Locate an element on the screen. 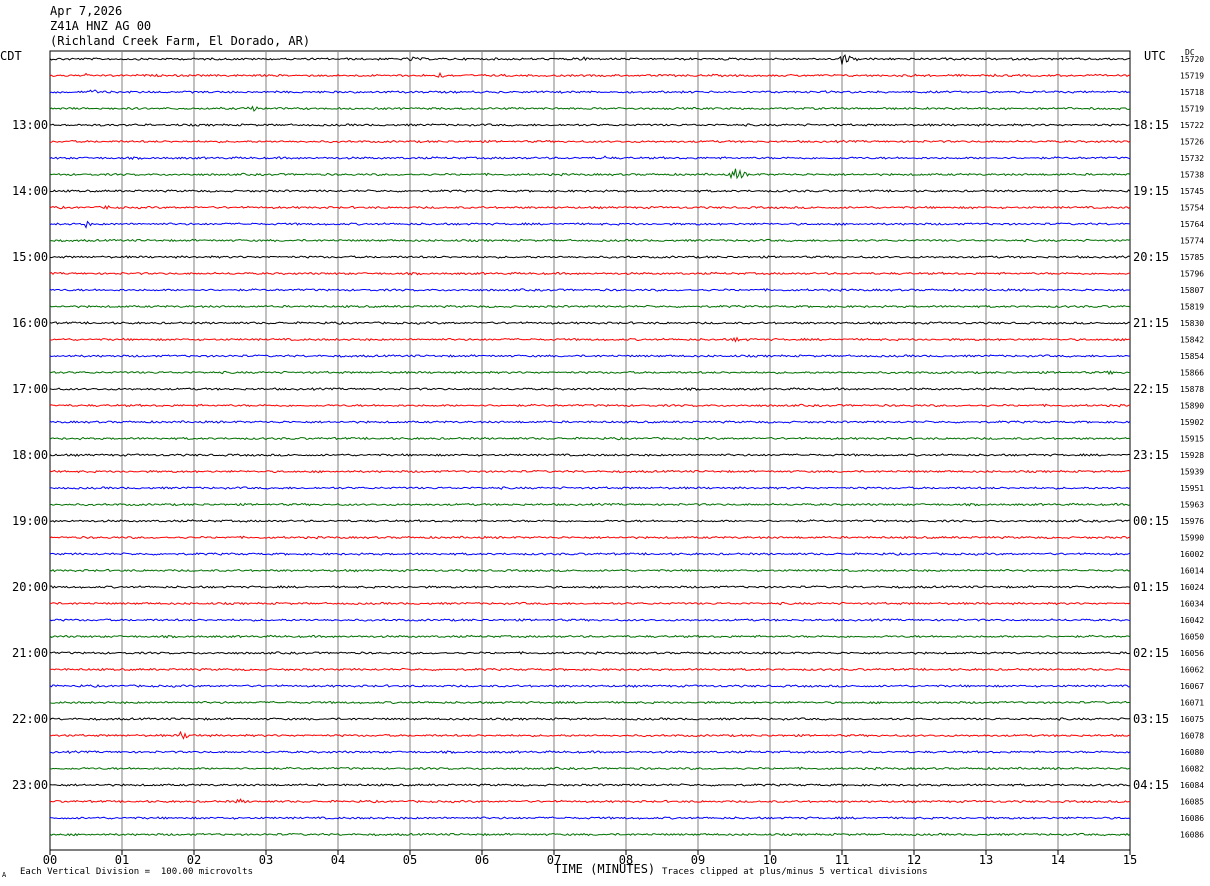 The image size is (1210, 886). left-hour-label: 18:00 is located at coordinates (30, 455).